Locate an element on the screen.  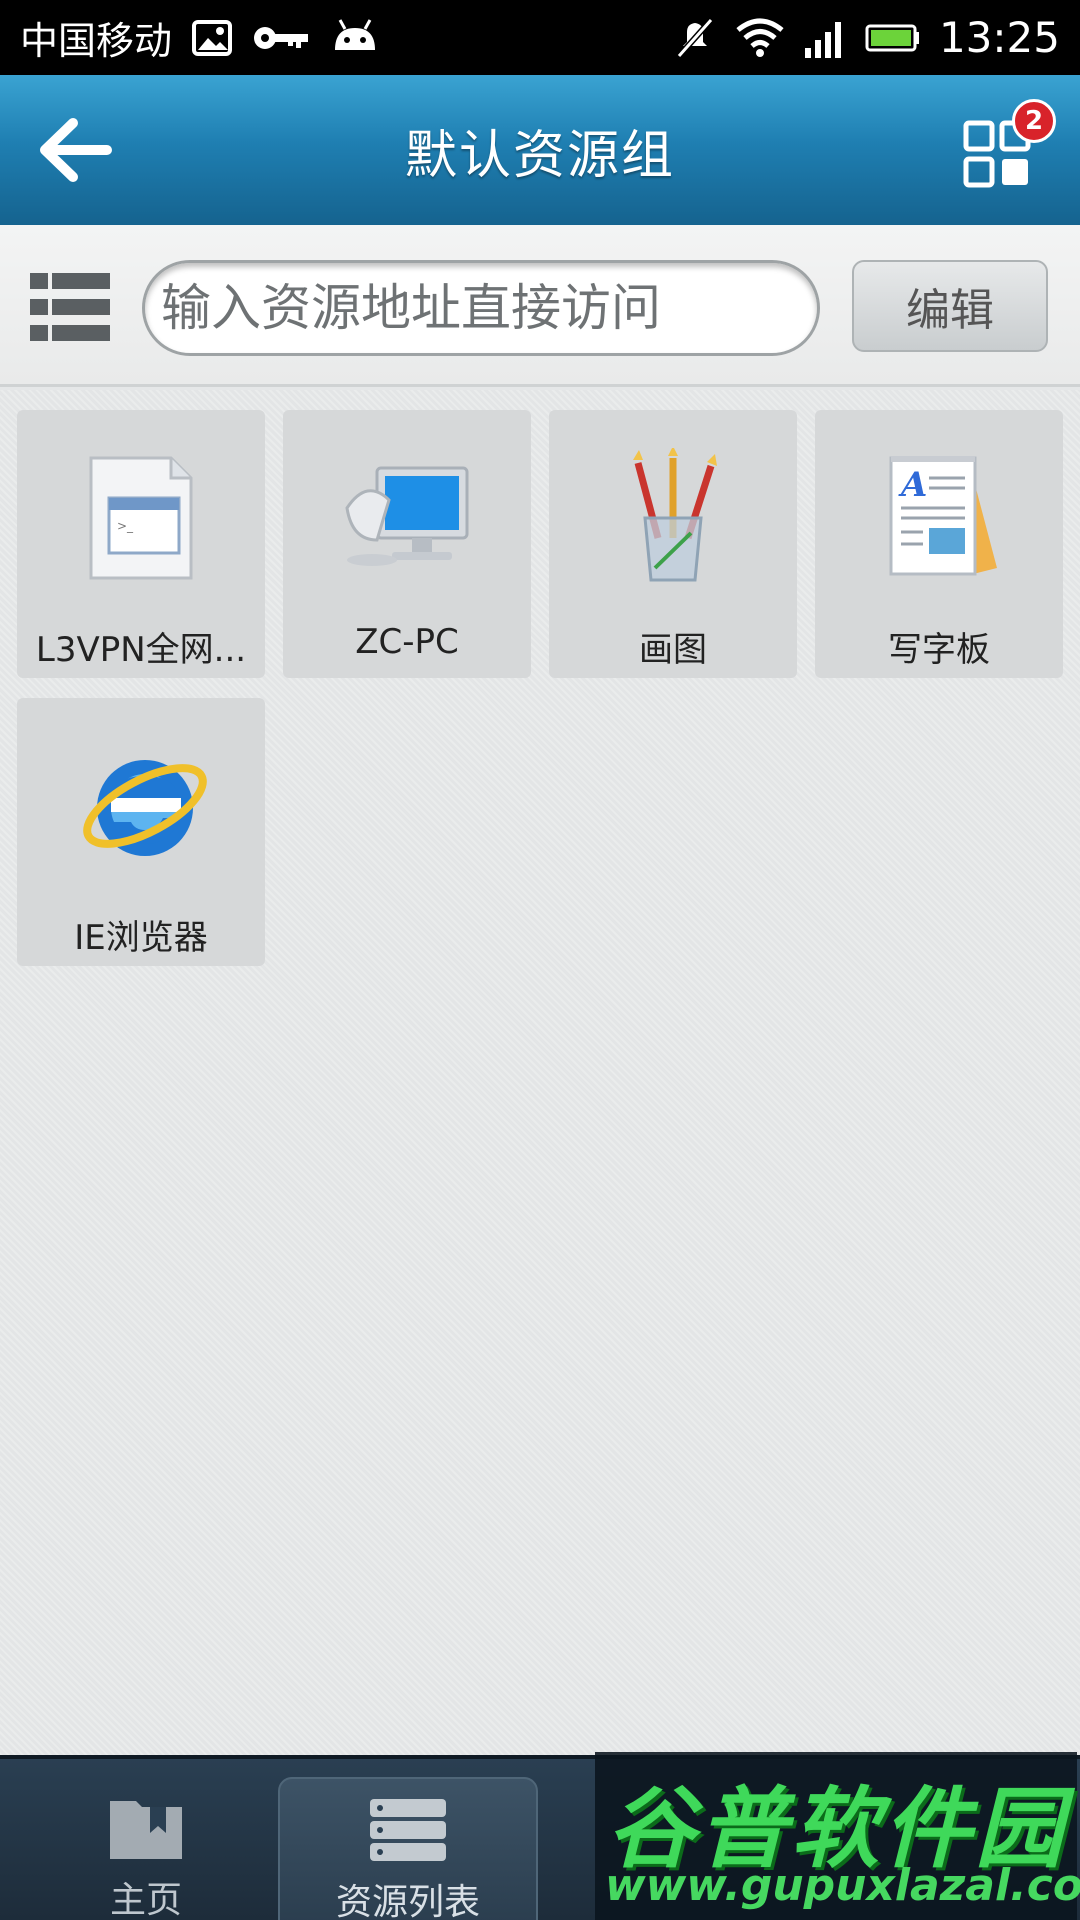
status-bar: 中国移动 13:25 is located at coordinates (540, 37).